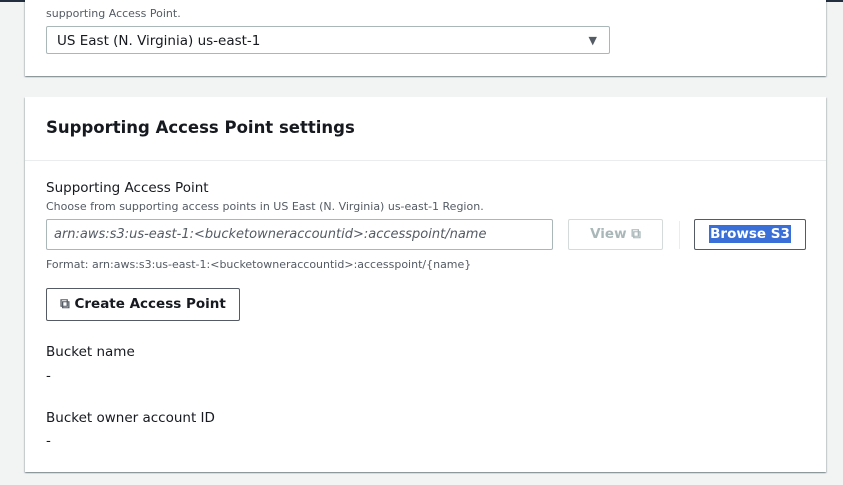 The image size is (843, 485). Describe the element at coordinates (90, 352) in the screenshot. I see `bucket-name-label: Bucket name` at that location.